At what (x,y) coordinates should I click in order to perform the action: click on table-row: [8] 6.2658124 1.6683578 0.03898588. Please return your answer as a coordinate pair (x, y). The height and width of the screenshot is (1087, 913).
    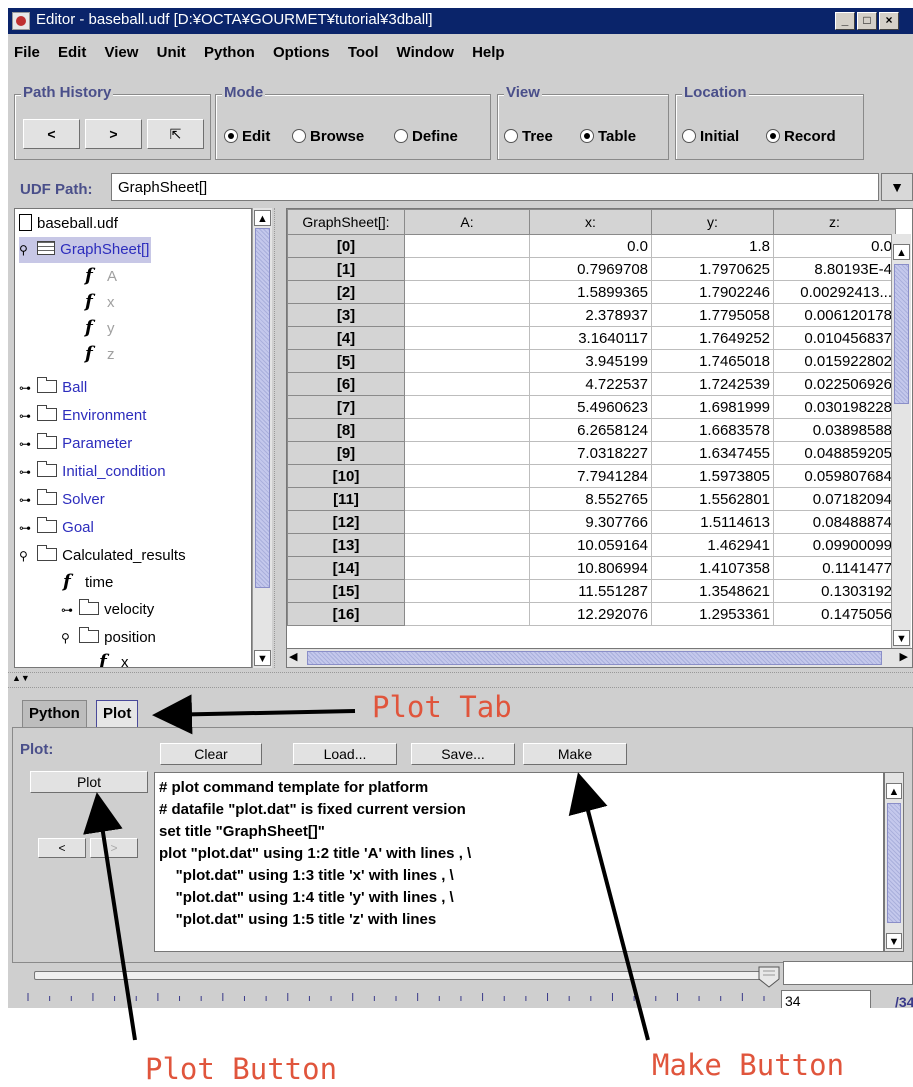
    Looking at the image, I should click on (591, 430).